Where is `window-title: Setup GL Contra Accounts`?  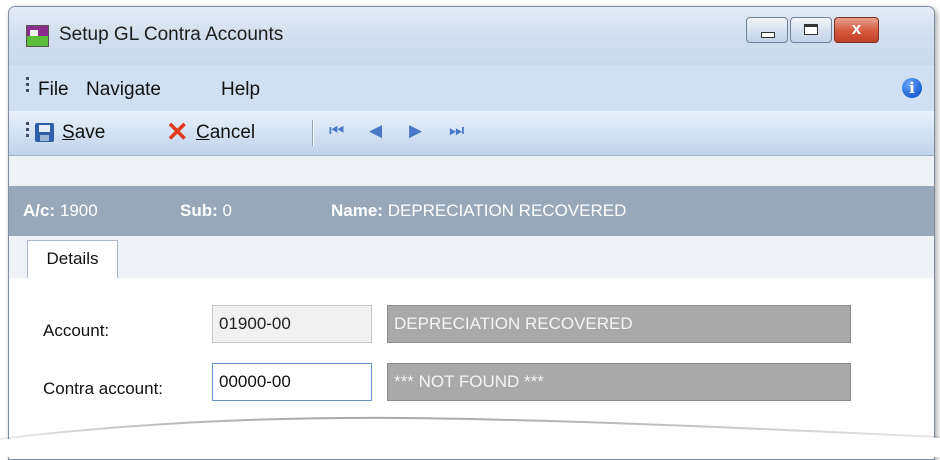 window-title: Setup GL Contra Accounts is located at coordinates (171, 34).